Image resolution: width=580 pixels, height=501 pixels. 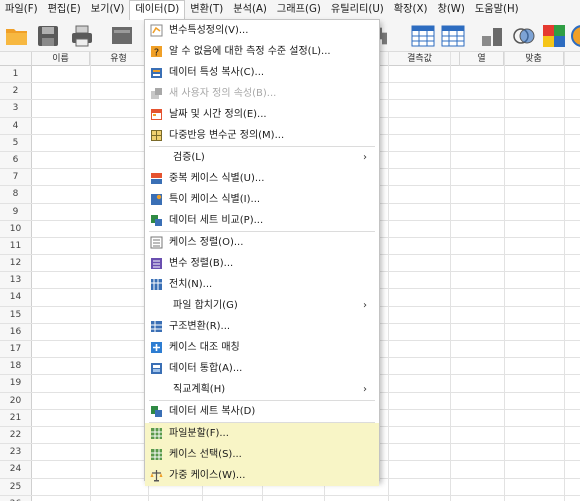 I want to click on menu-item-copy-dataset: 데이터 세트 복사(D), so click(x=262, y=411).